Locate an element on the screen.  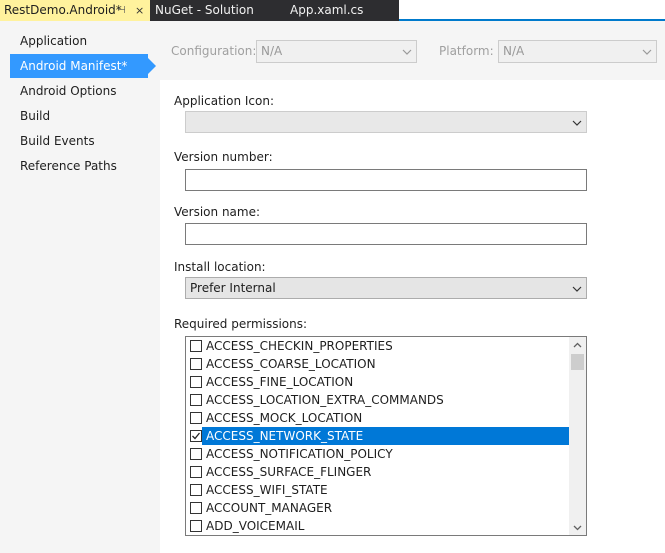
permission-item: ACCESS_FINE_LOCATION is located at coordinates (378, 382).